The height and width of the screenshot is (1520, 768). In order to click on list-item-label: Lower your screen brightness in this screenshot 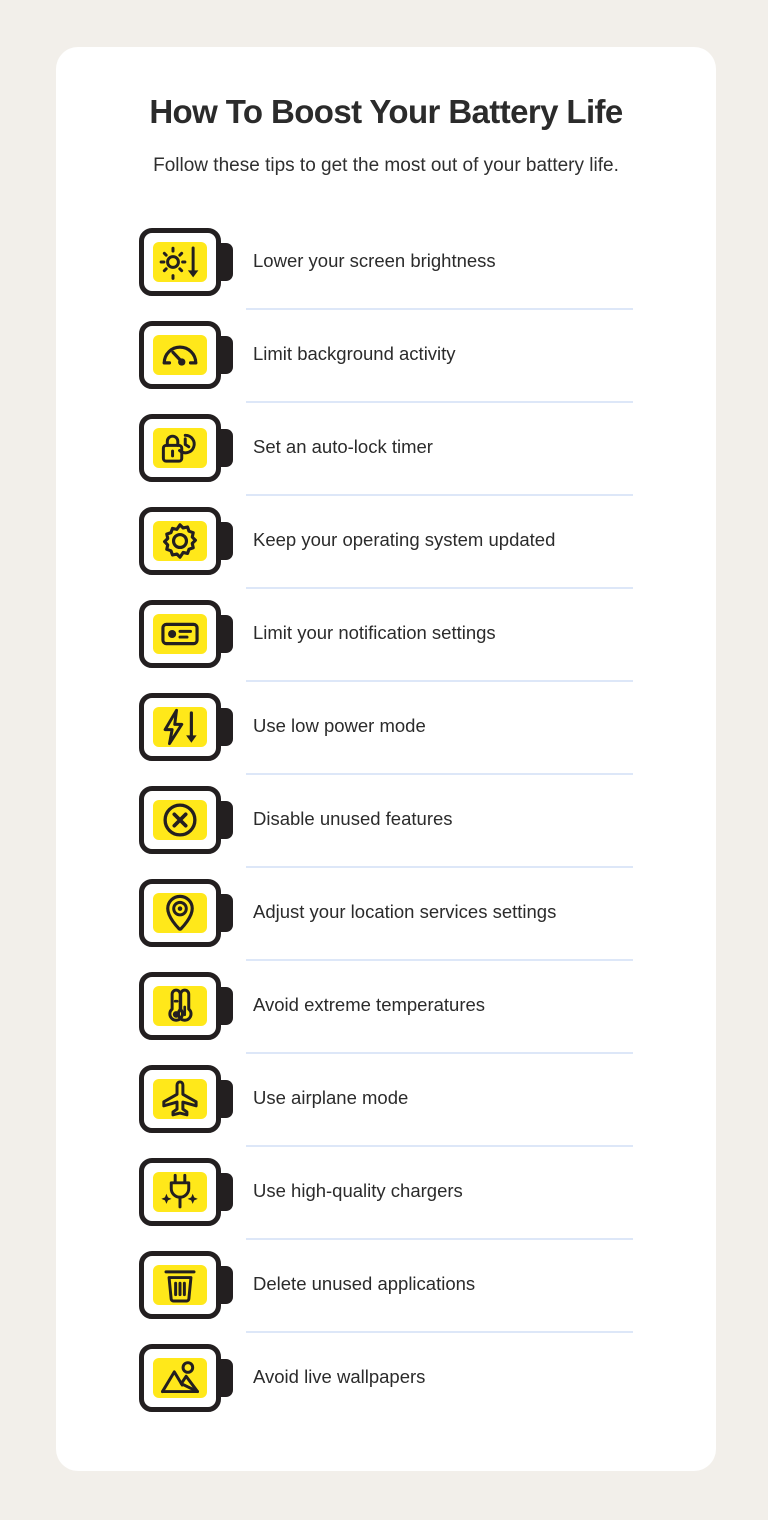, I will do `click(374, 261)`.